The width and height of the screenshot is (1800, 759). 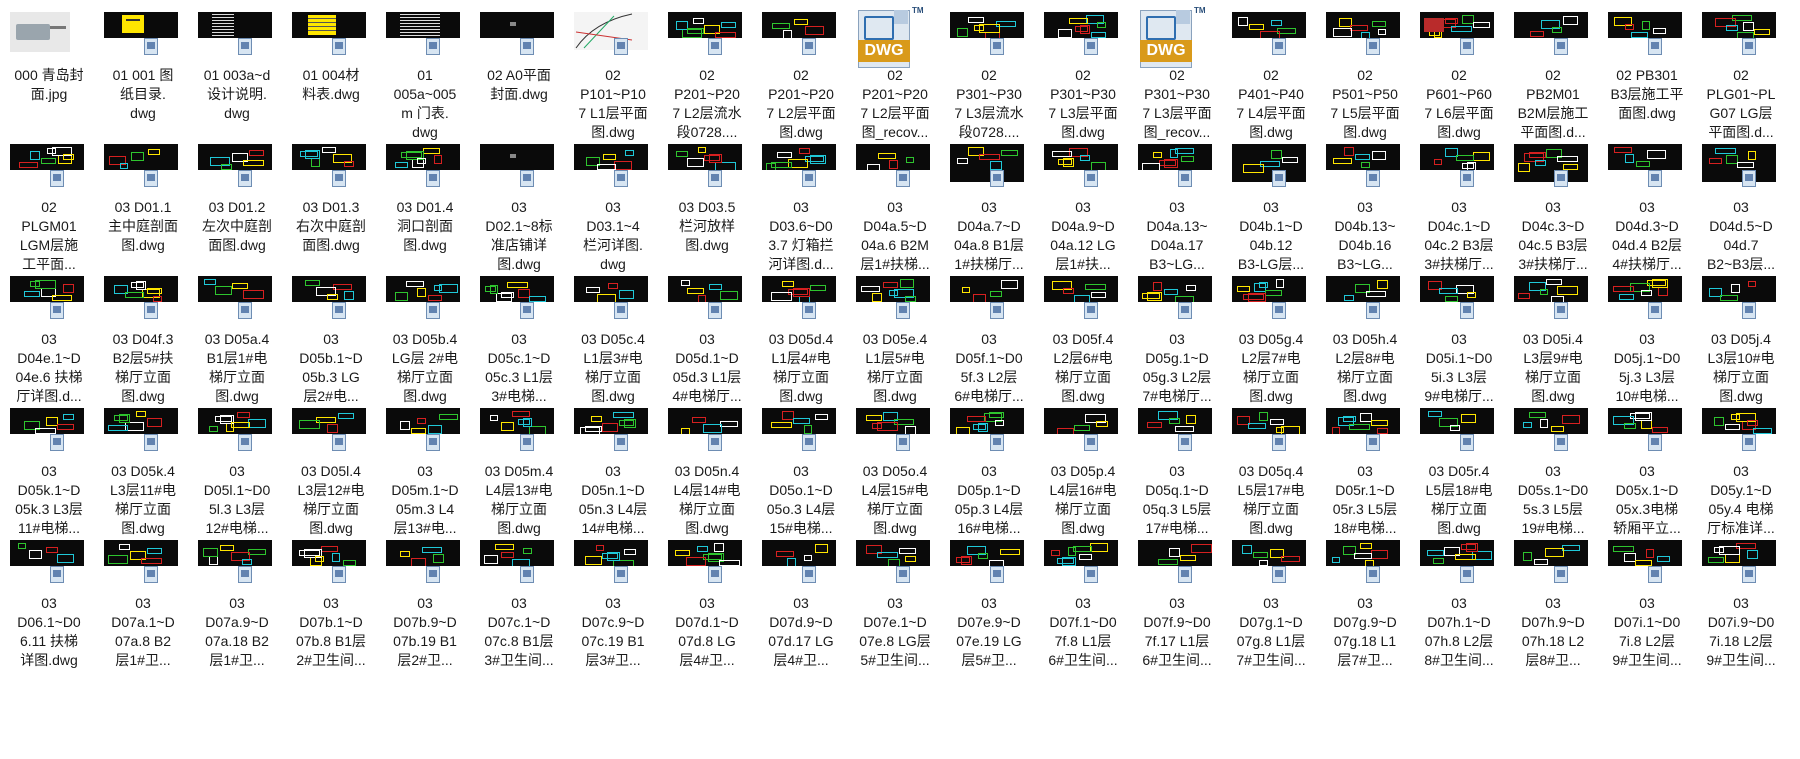 I want to click on file-item: 03 D02.1~8标 准店铺详 图.dwg, so click(x=519, y=212).